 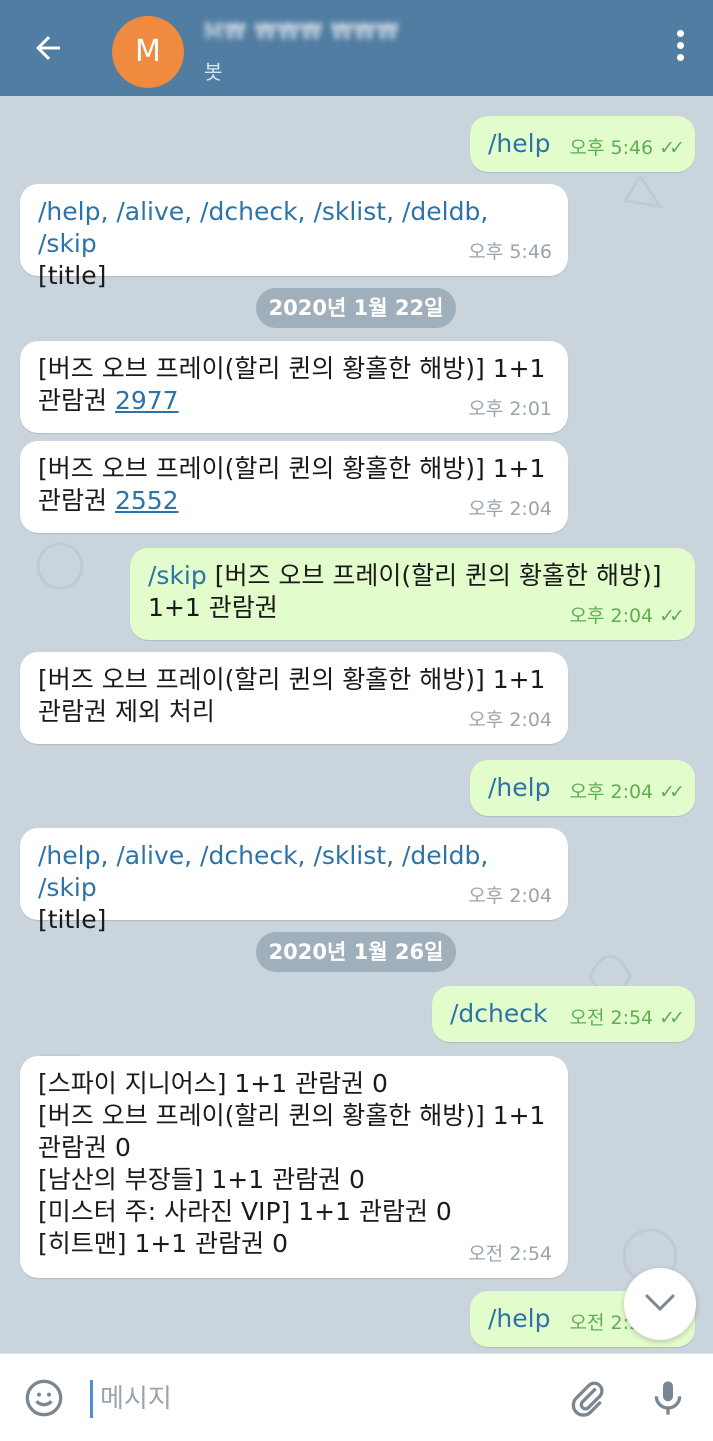 I want to click on date-separator: 2020년 1월 22일, so click(x=356, y=308).